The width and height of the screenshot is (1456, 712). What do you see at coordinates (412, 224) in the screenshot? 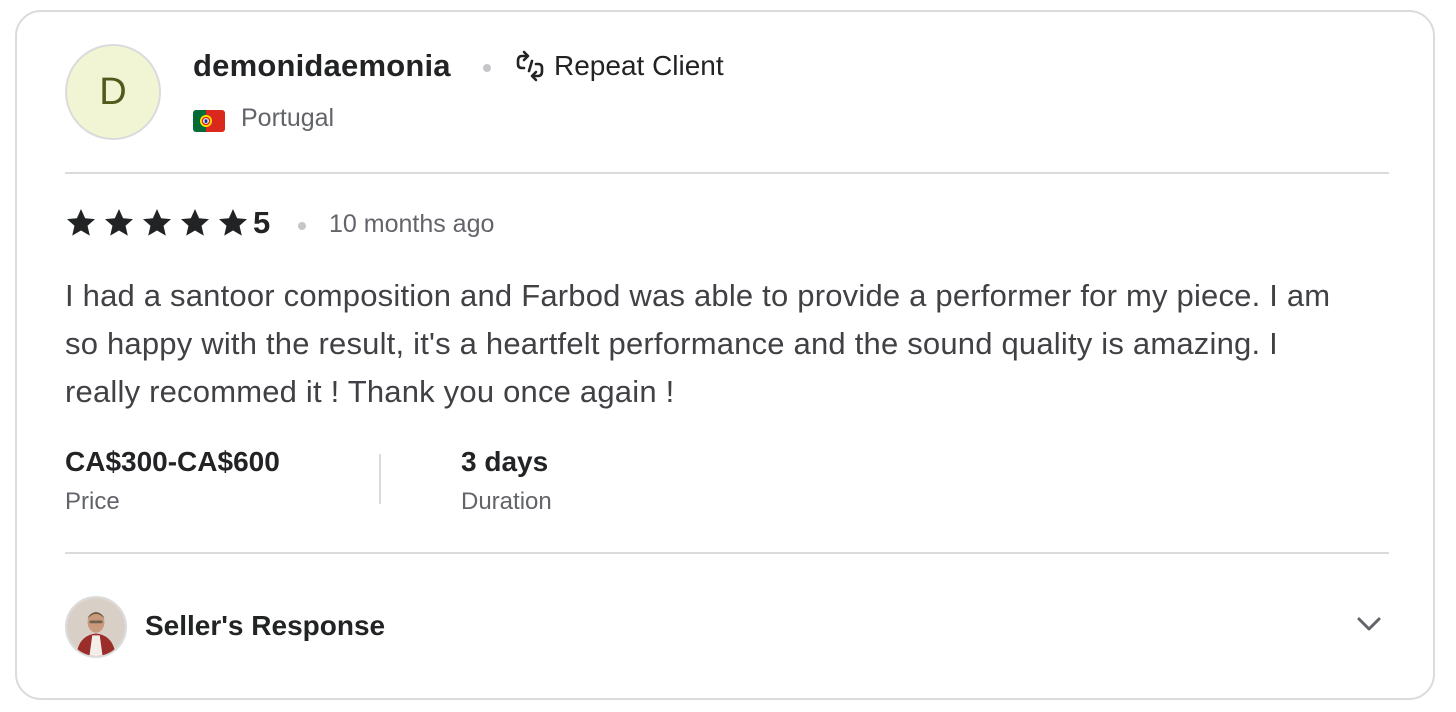
I see `review-time: 10 months ago` at bounding box center [412, 224].